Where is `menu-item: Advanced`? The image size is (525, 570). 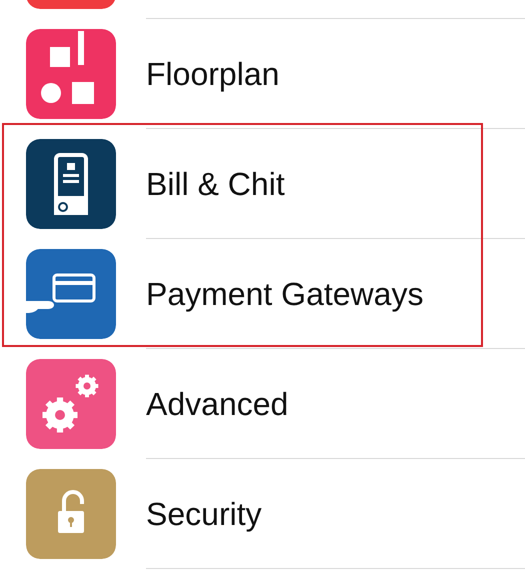
menu-item: Advanced is located at coordinates (217, 404).